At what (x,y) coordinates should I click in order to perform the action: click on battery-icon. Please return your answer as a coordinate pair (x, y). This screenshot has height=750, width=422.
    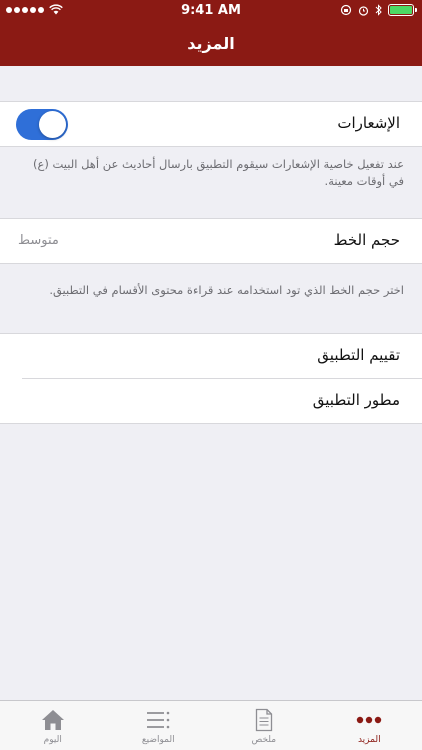
    Looking at the image, I should click on (402, 10).